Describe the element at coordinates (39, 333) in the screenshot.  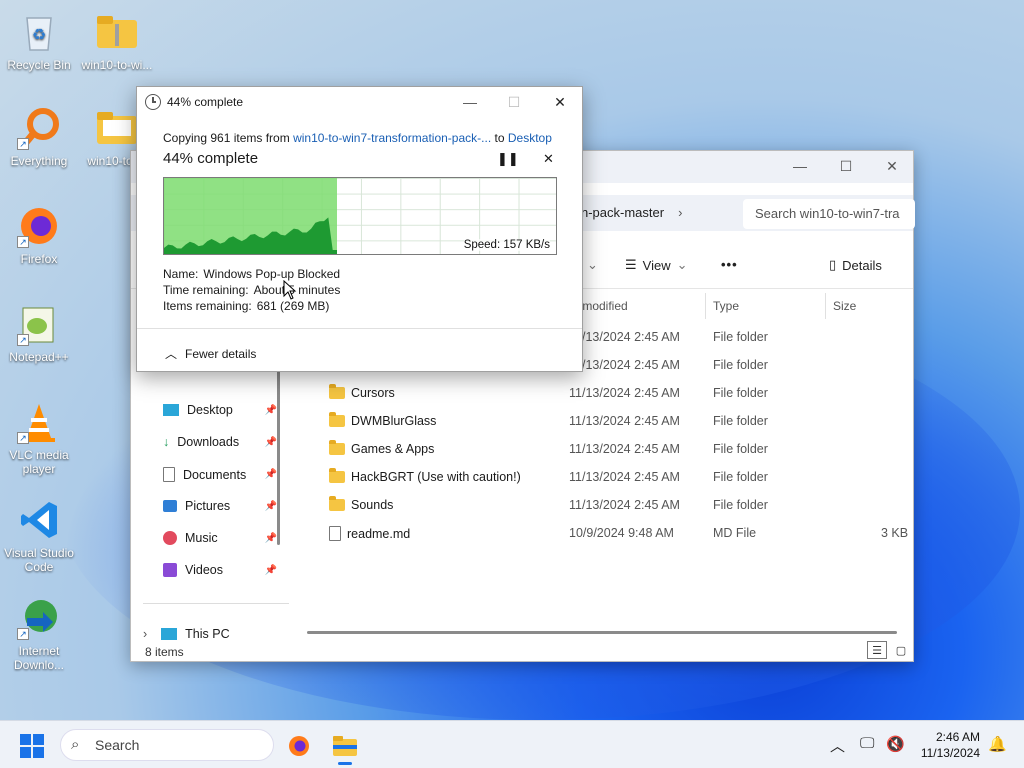
I see `desktop-icon-notepadpp: ↗ Notepad++` at that location.